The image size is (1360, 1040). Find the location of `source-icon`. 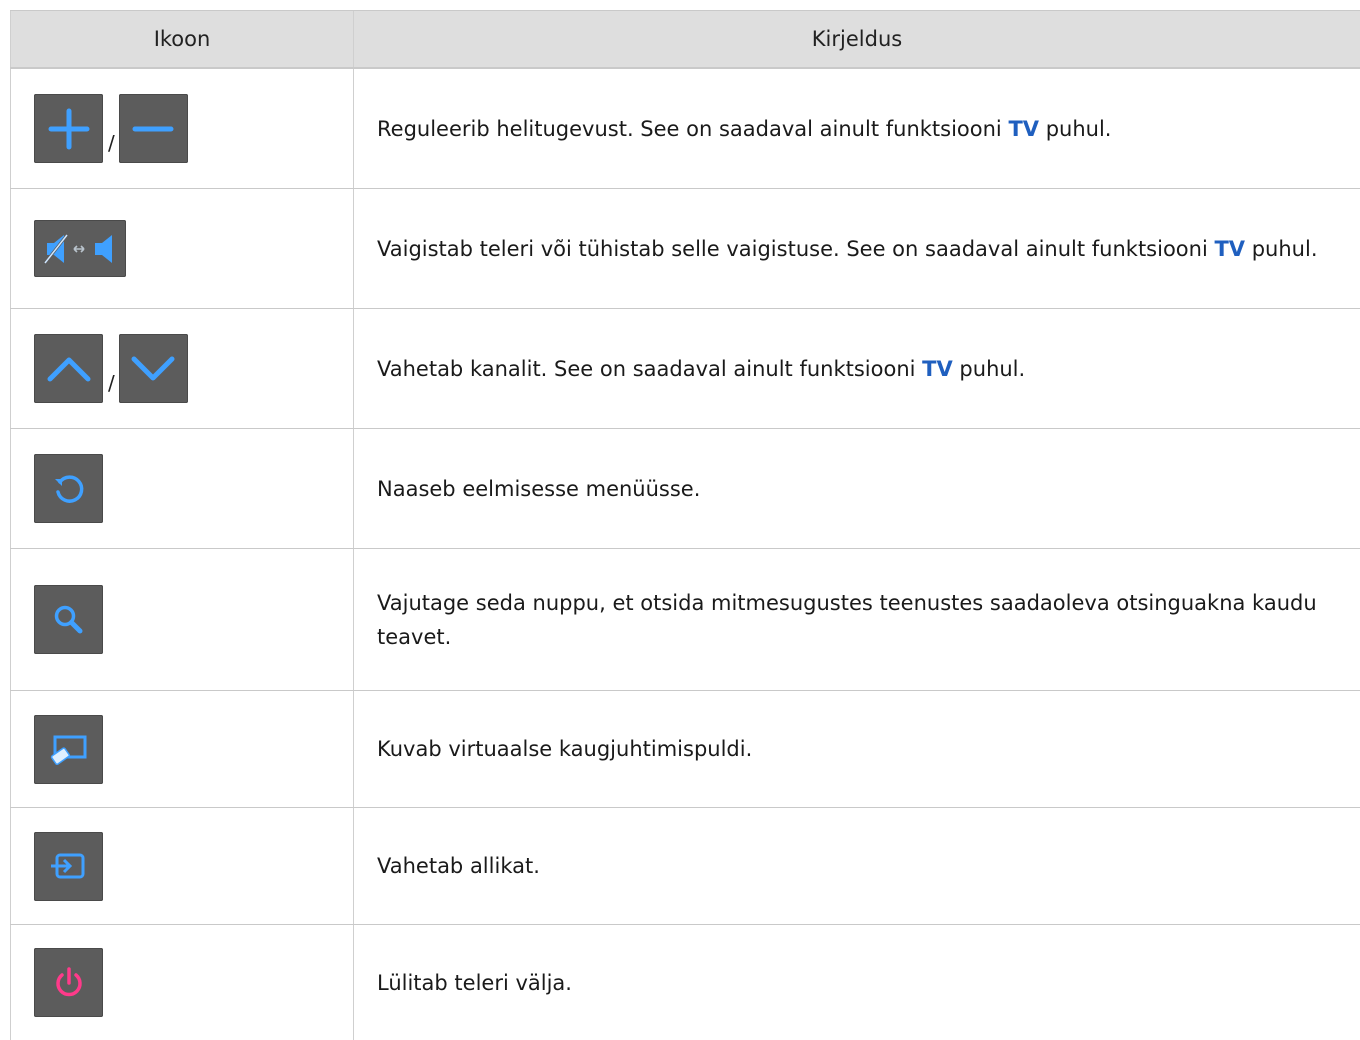

source-icon is located at coordinates (68, 866).